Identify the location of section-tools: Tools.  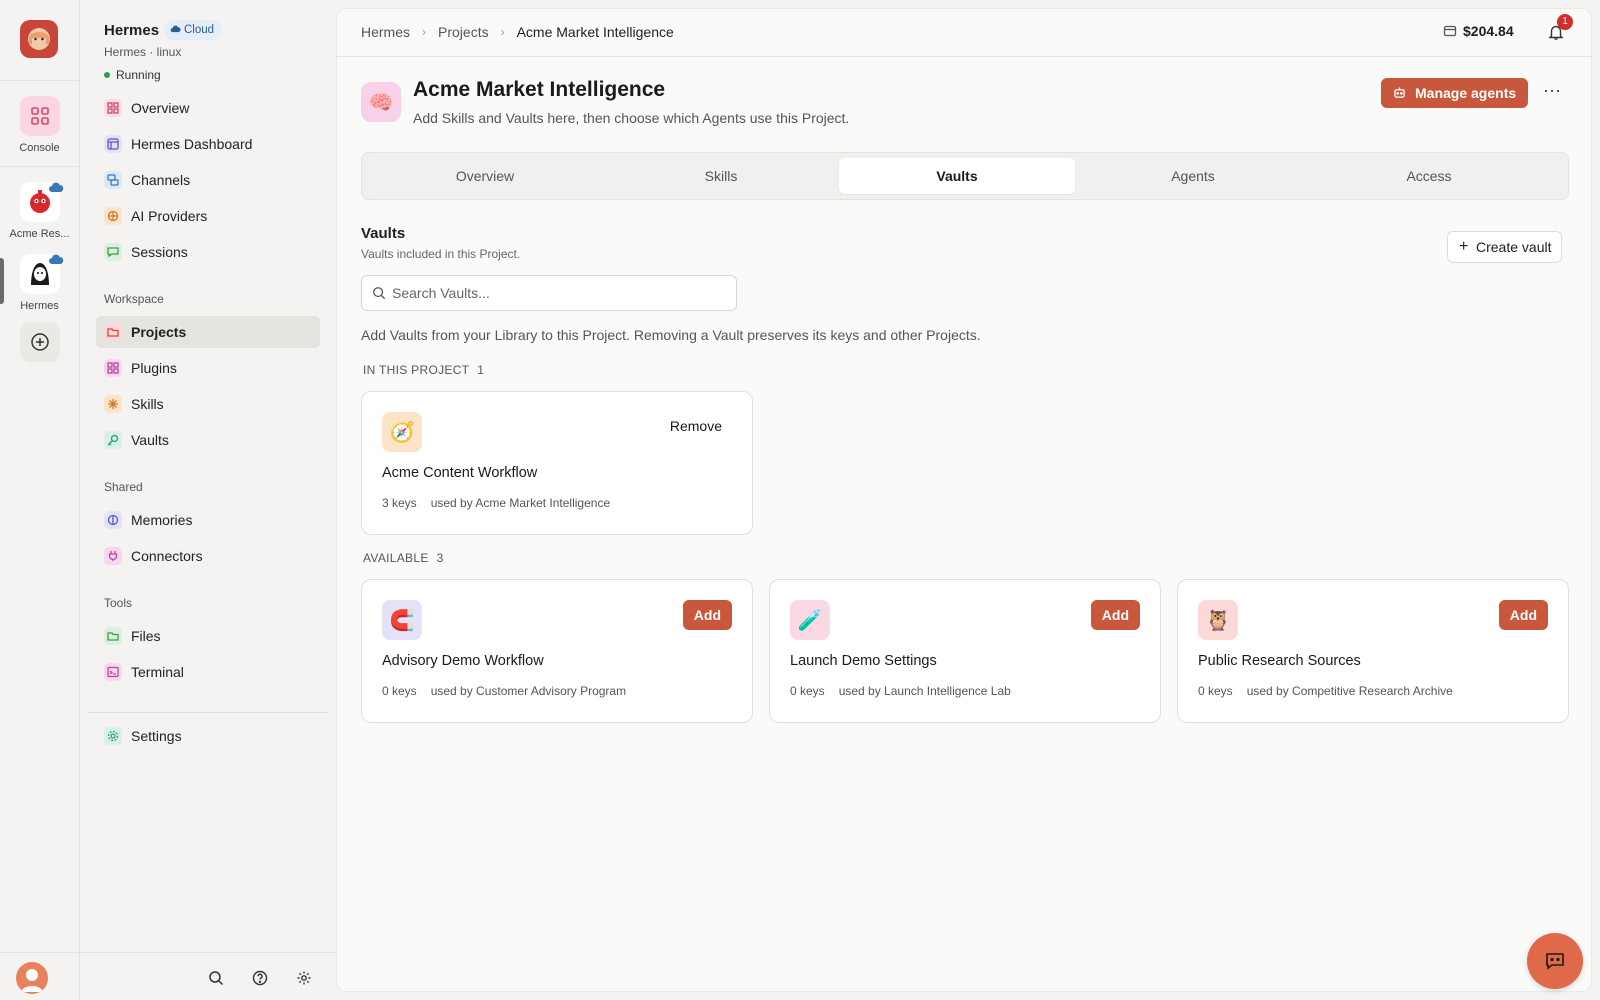
(118, 603).